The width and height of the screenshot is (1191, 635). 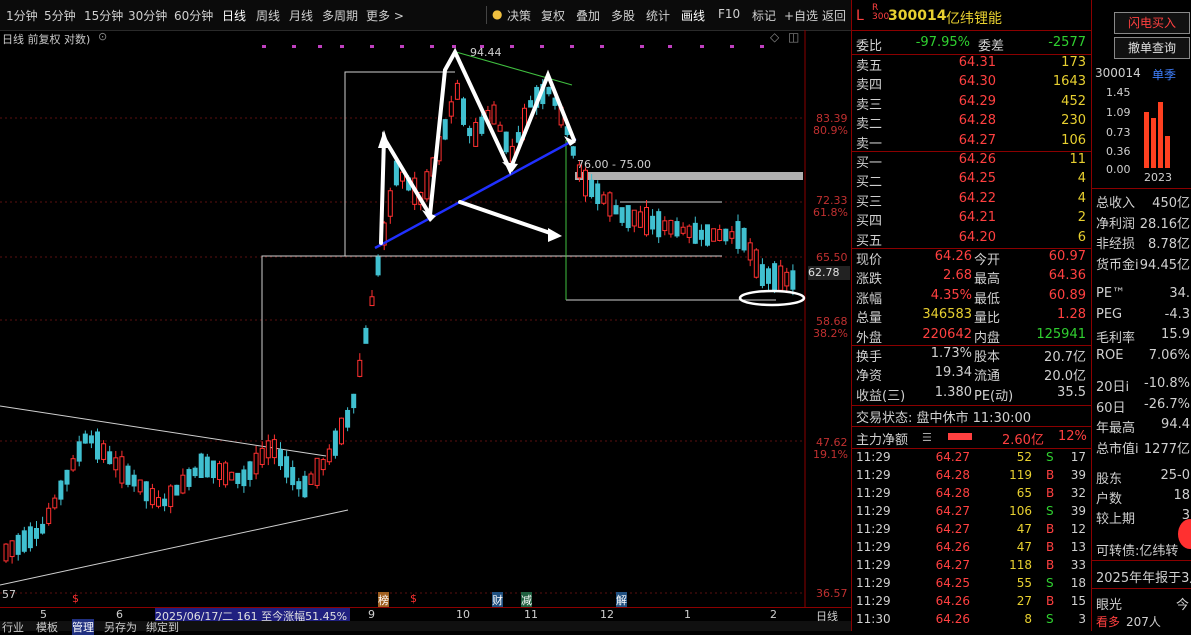 I want to click on period-30min: 30分钟, so click(x=147, y=15).